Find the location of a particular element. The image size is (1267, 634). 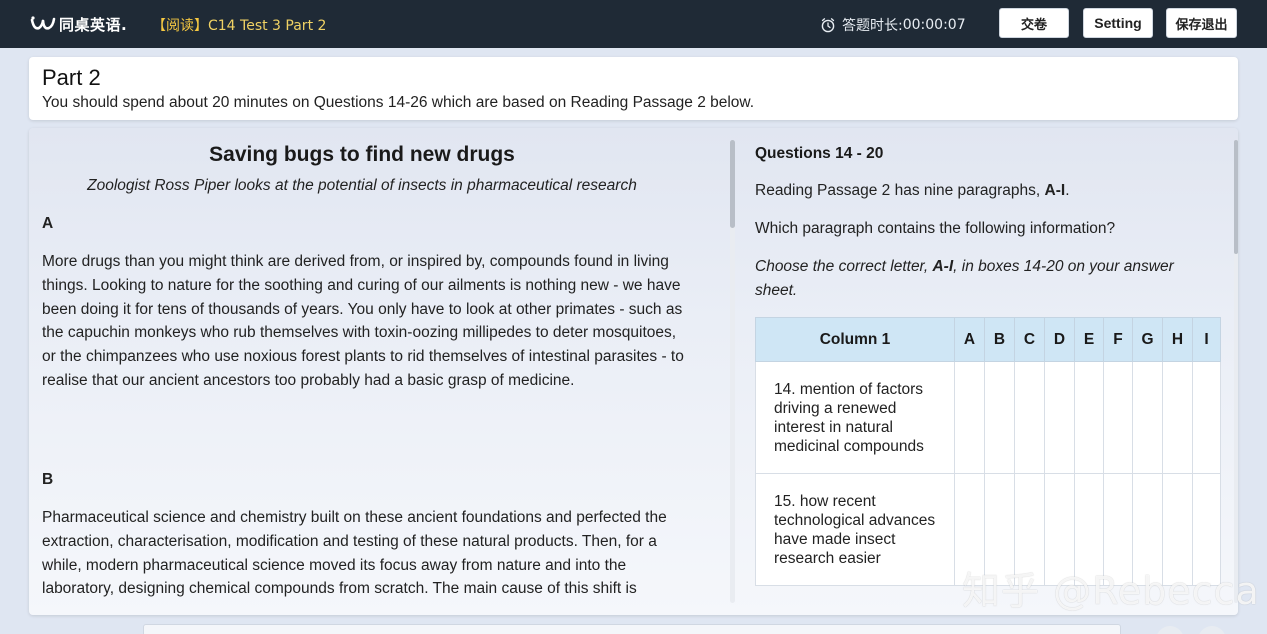

letter-header-h: H is located at coordinates (1177, 339).